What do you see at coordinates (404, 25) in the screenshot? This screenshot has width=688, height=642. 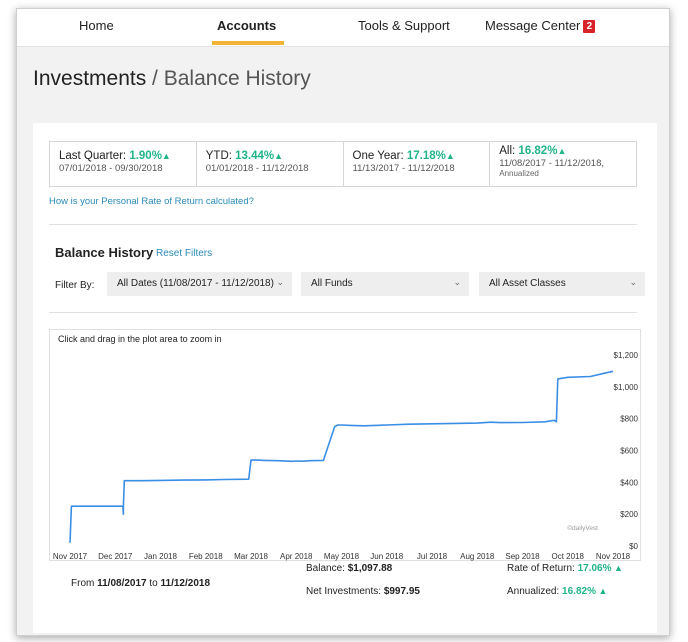 I see `nav-tools-support: Tools & Support` at bounding box center [404, 25].